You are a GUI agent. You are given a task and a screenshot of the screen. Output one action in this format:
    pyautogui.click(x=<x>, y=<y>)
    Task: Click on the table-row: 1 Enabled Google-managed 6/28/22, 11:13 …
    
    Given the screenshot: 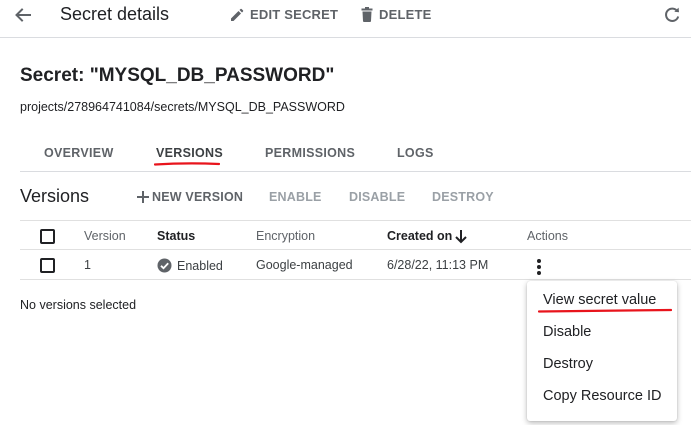 What is the action you would take?
    pyautogui.click(x=355, y=265)
    